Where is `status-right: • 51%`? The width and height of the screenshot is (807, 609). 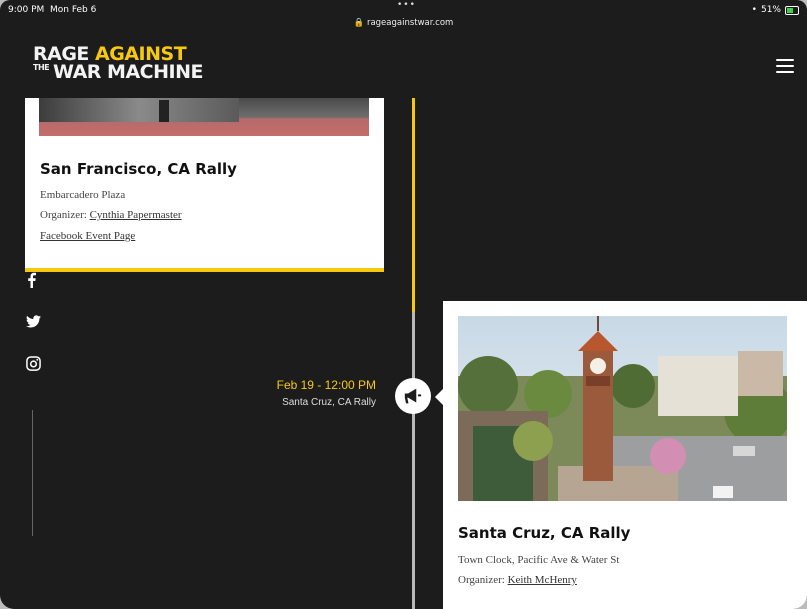
status-right: • 51% is located at coordinates (775, 10).